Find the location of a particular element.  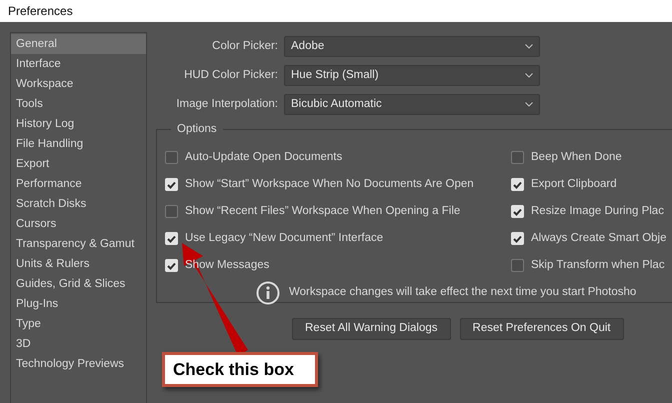

dropdown: Hue Strip (Small) is located at coordinates (412, 75).